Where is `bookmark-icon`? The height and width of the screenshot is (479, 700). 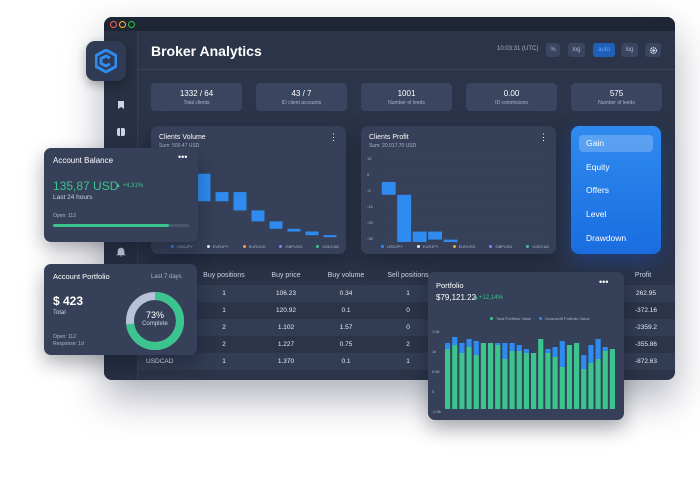
bookmark-icon is located at coordinates (121, 105).